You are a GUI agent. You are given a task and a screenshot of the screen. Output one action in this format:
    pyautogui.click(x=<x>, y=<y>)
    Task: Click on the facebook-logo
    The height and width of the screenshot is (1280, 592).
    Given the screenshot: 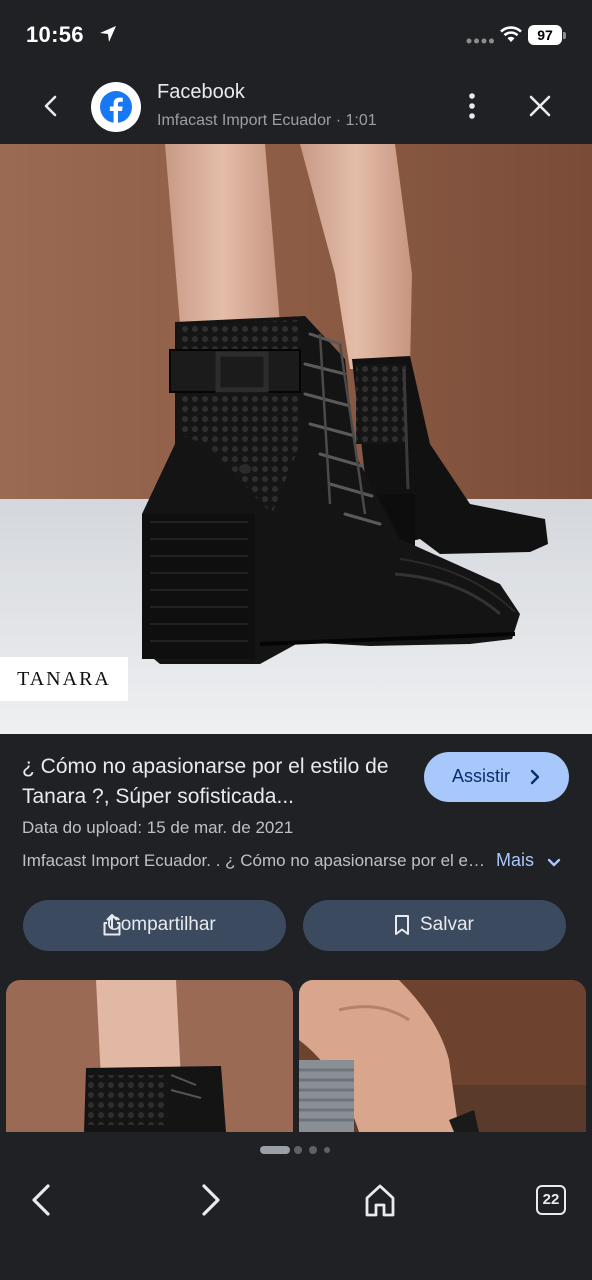 What is the action you would take?
    pyautogui.click(x=116, y=107)
    